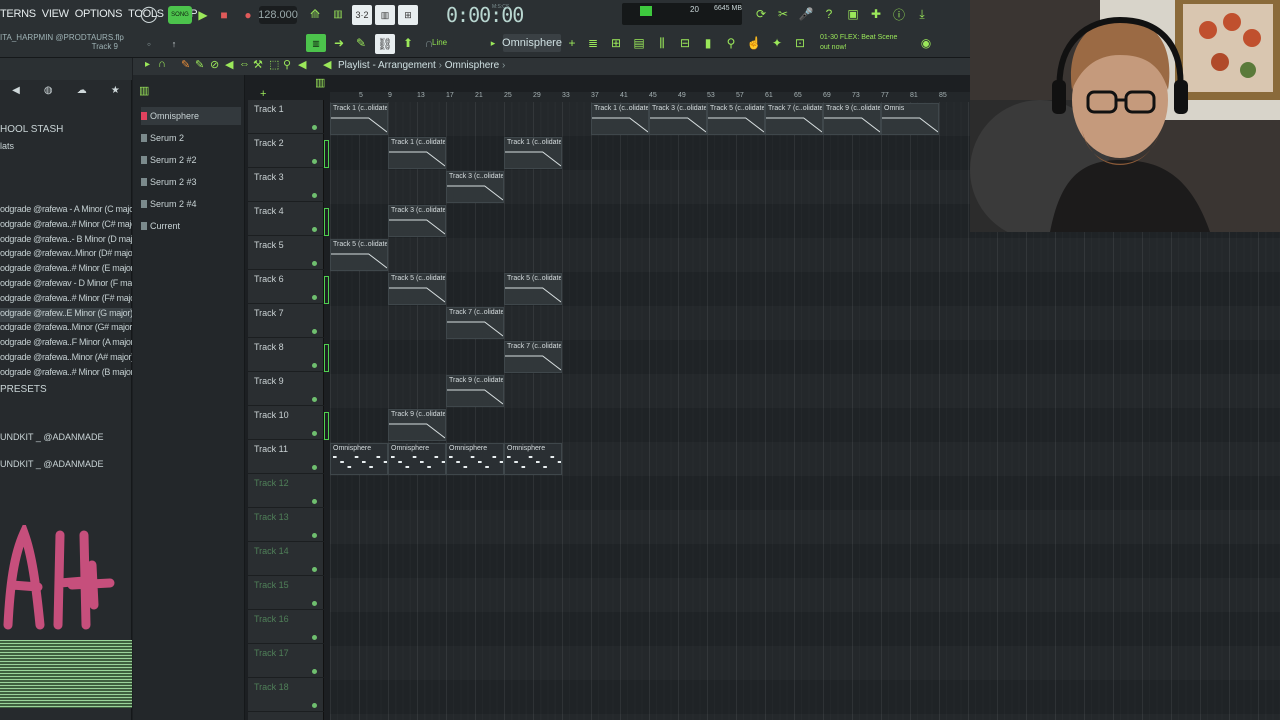 The height and width of the screenshot is (720, 1280). I want to click on preset-item: odgrade @rafewa - A Minor (C major), so click(66, 211).